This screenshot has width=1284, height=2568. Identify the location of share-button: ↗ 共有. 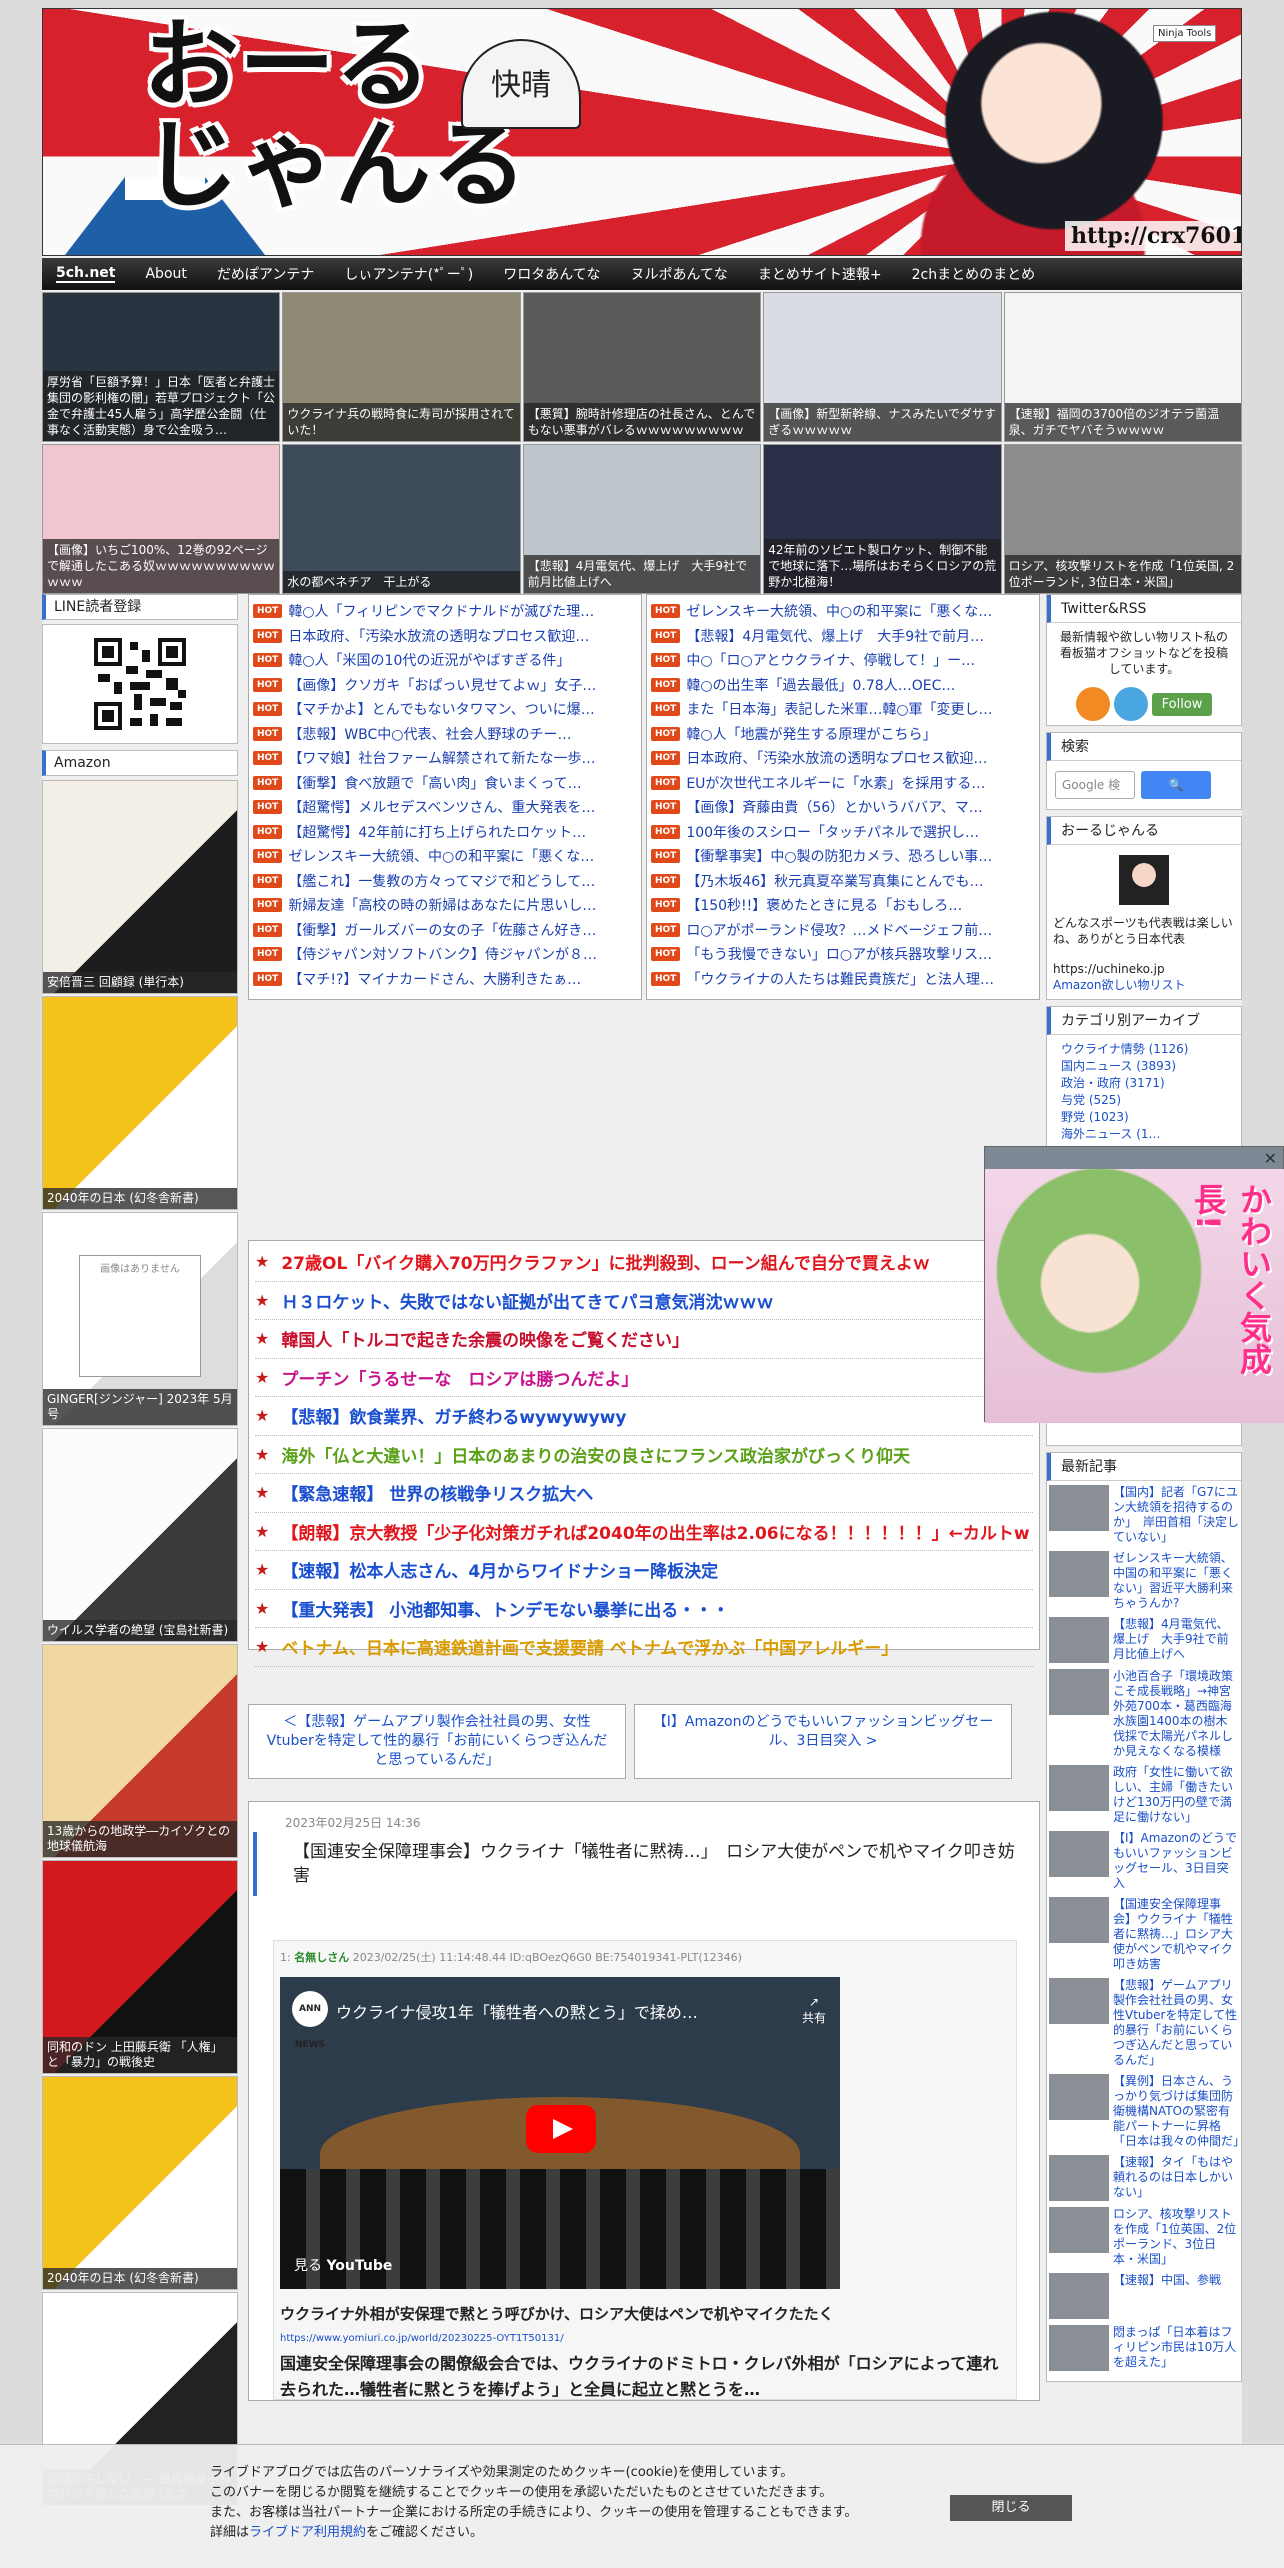
(814, 2010).